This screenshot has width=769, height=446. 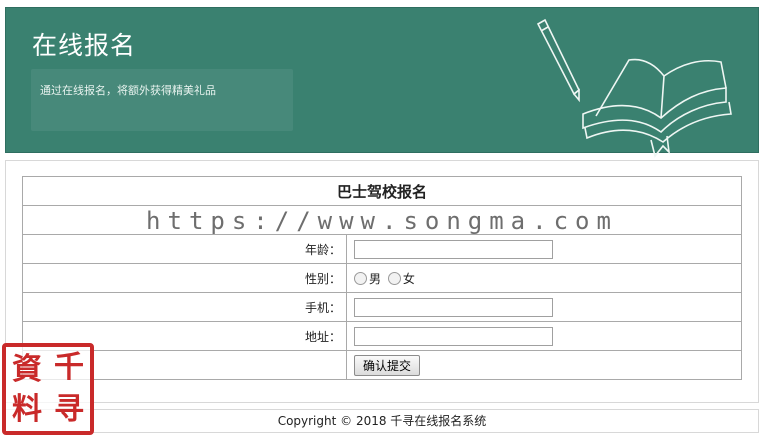 What do you see at coordinates (382, 191) in the screenshot?
I see `form-title: 巴士驾校报名` at bounding box center [382, 191].